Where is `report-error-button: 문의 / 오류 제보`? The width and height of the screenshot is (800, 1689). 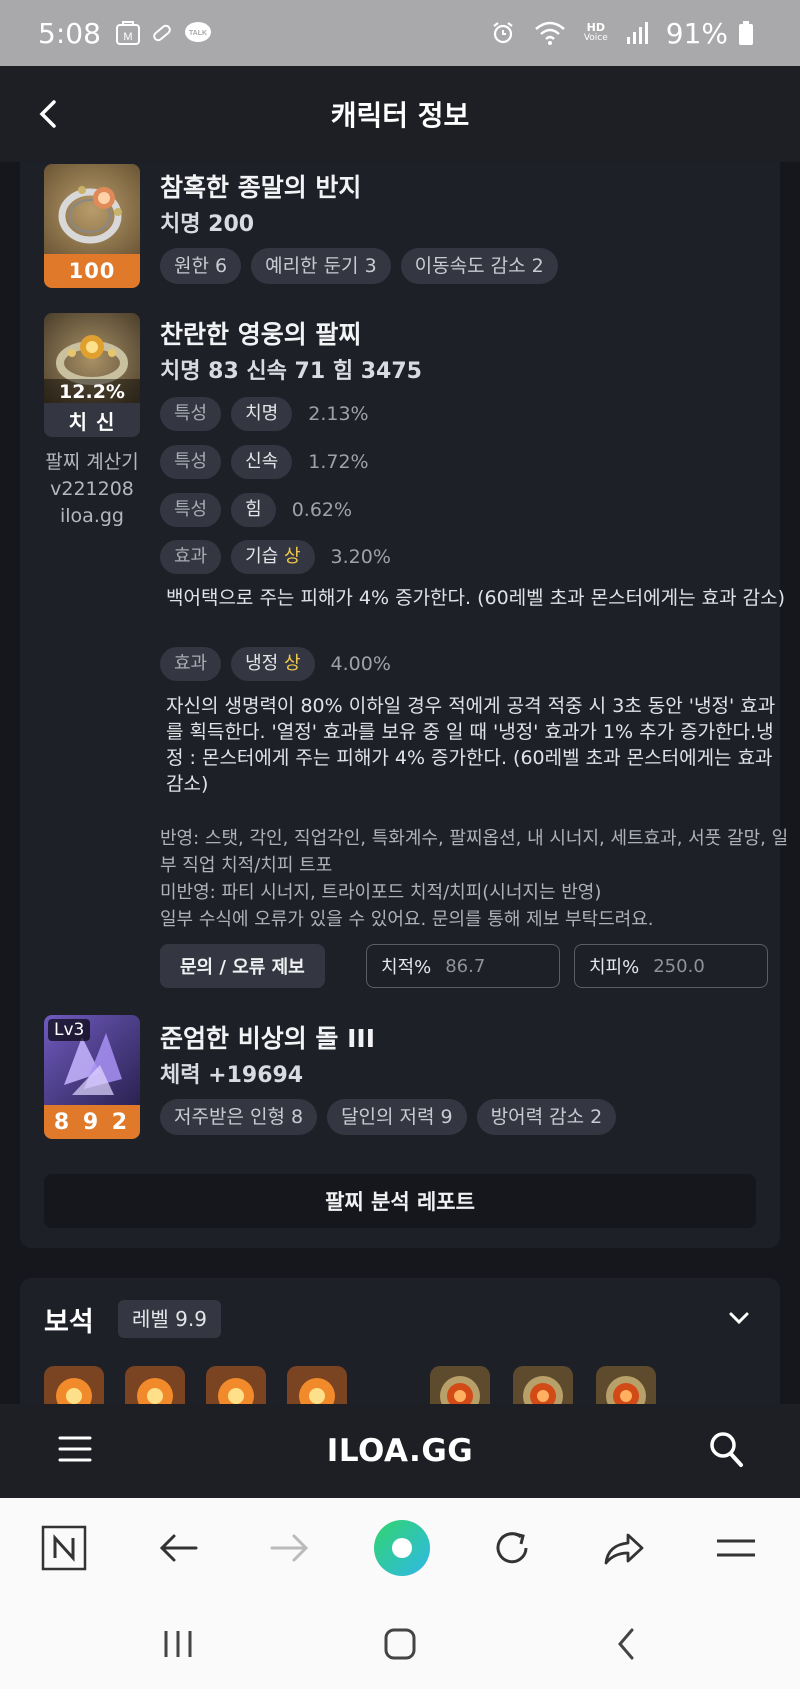
report-error-button: 문의 / 오류 제보 is located at coordinates (242, 966).